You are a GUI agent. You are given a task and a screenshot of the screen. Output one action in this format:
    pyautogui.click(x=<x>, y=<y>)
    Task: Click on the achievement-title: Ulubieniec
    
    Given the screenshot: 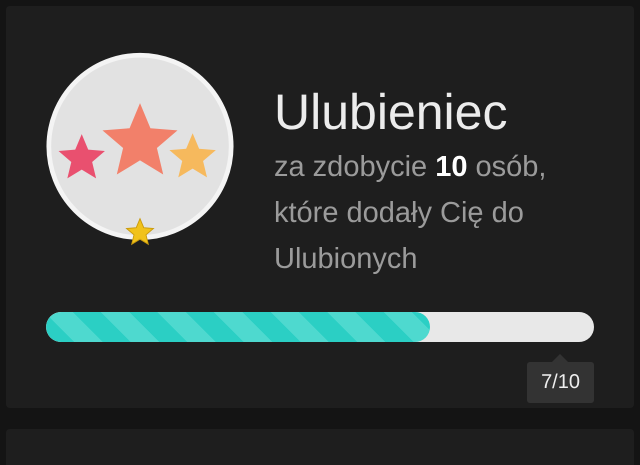 What is the action you would take?
    pyautogui.click(x=391, y=112)
    